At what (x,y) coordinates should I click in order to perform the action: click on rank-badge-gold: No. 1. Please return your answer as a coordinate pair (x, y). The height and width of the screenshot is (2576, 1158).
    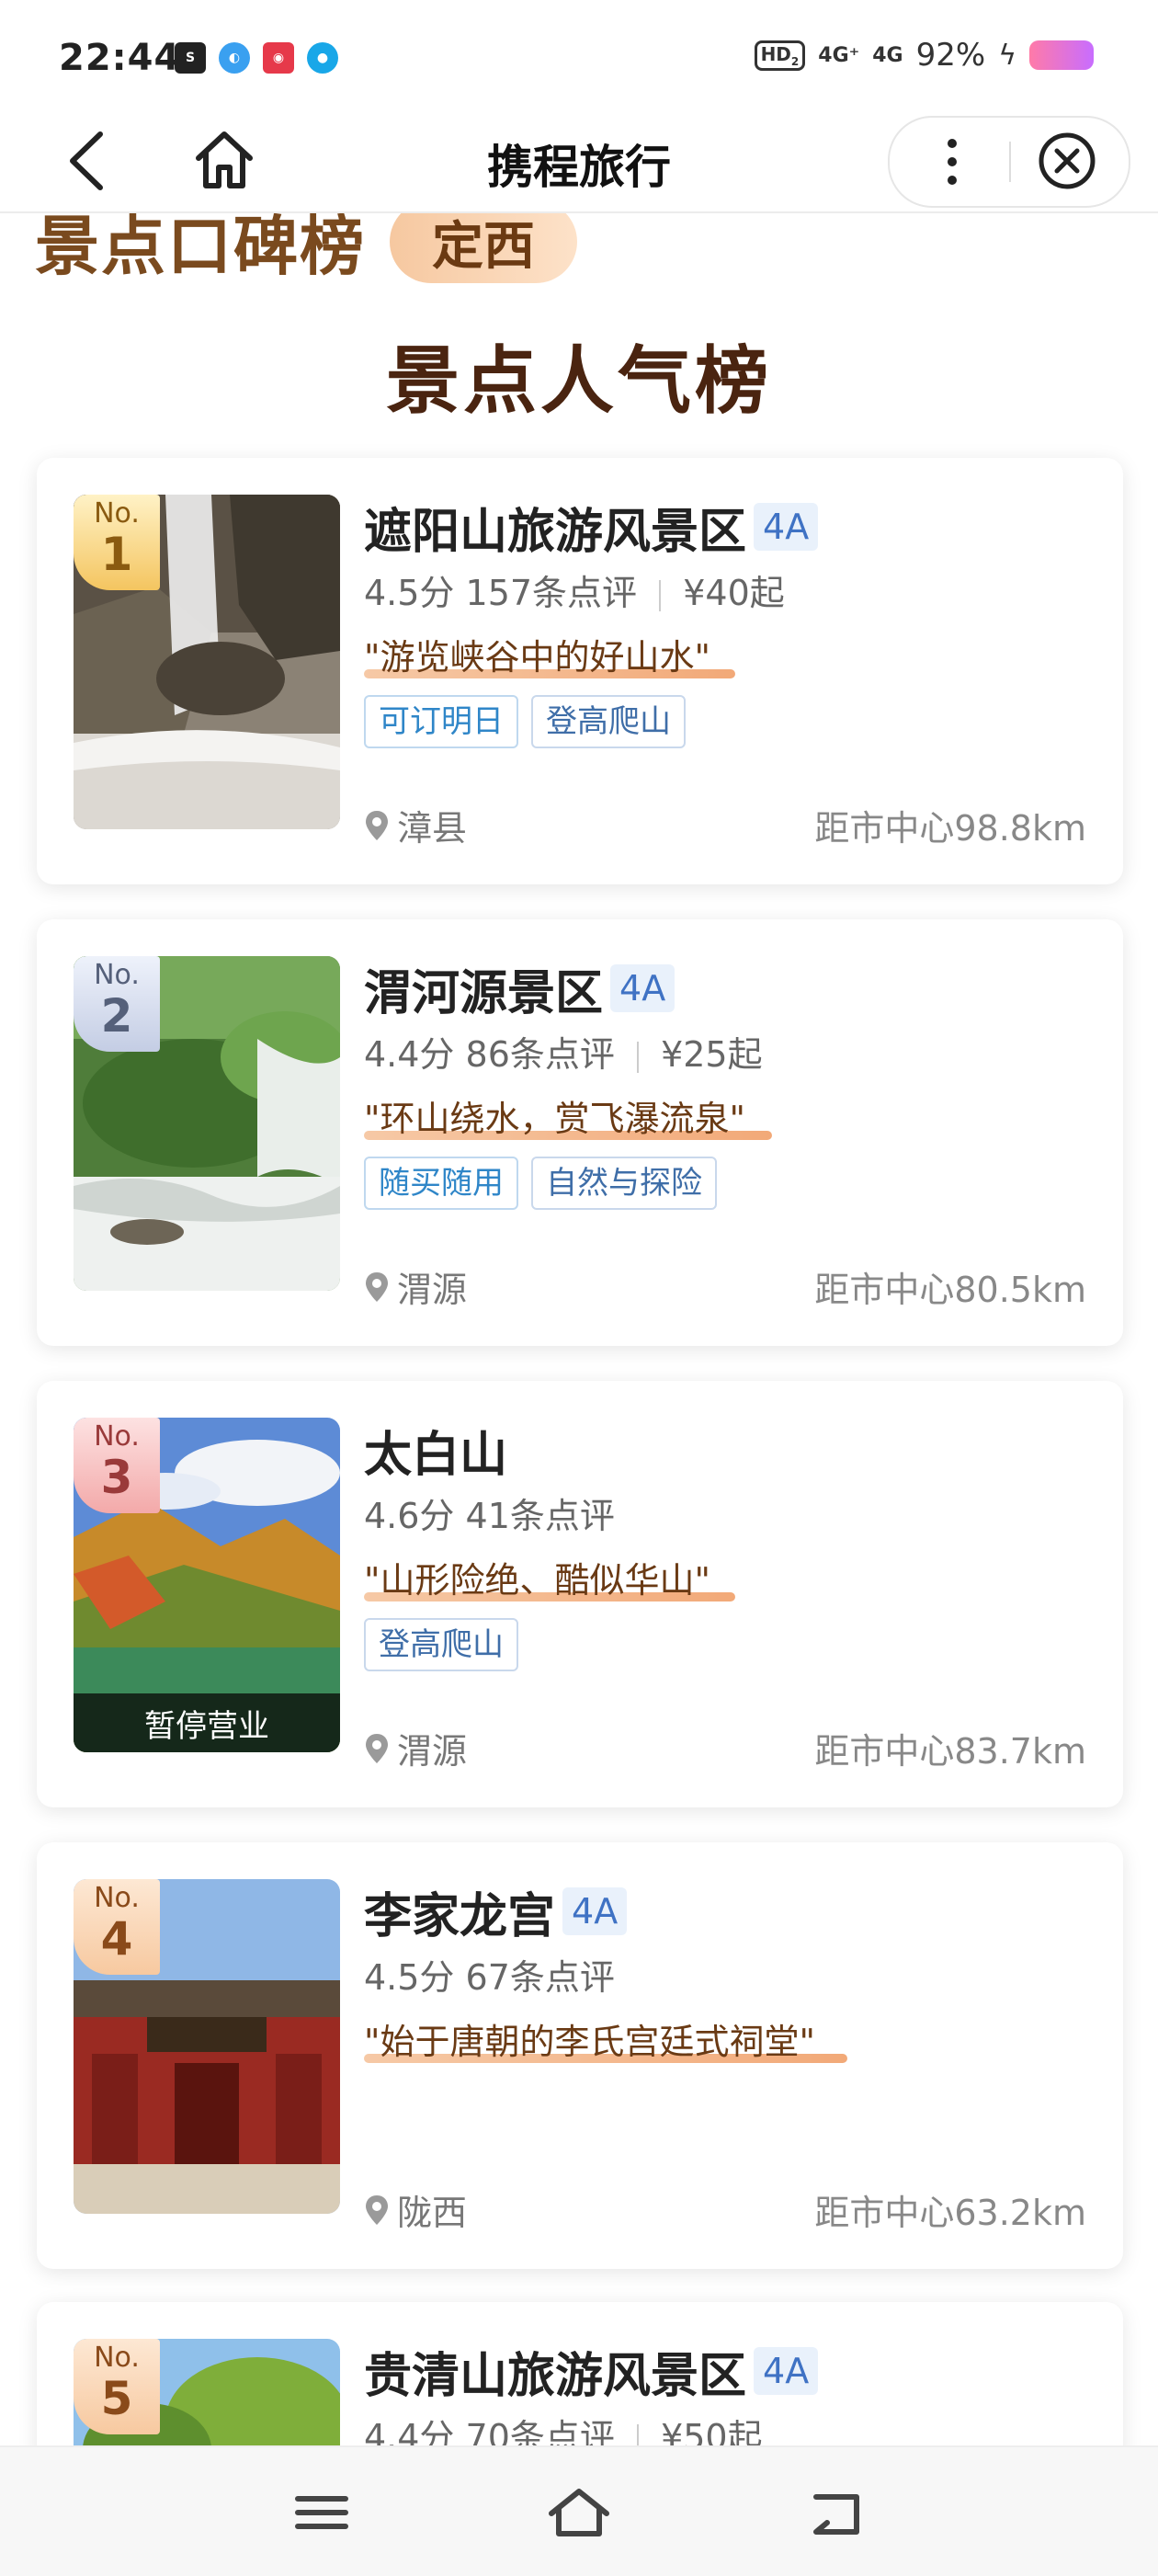
    Looking at the image, I should click on (117, 542).